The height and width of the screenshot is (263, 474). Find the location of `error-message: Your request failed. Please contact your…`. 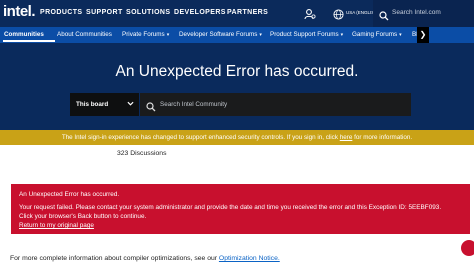

error-message: Your request failed. Please contact your… is located at coordinates (230, 207).